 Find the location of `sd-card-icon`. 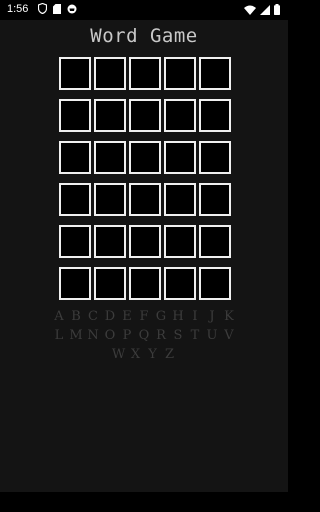

sd-card-icon is located at coordinates (57, 8).